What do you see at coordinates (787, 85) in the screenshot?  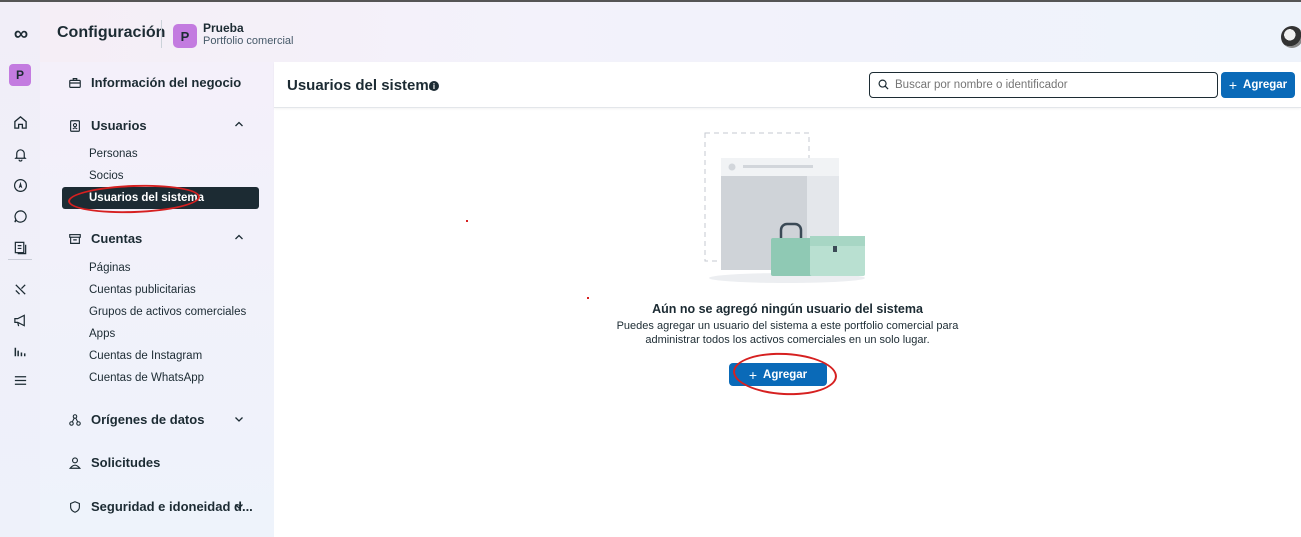 I see `content-header: Usuarios del sistema i + Agregar` at bounding box center [787, 85].